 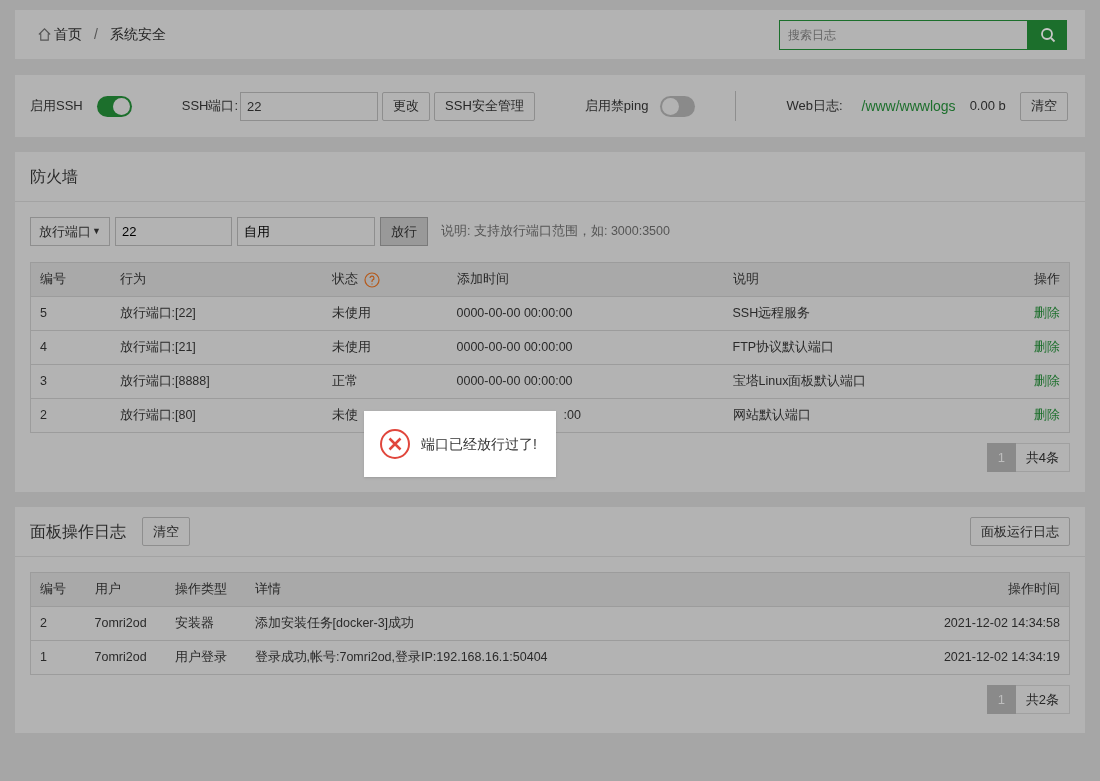 What do you see at coordinates (771, 313) in the screenshot?
I see `table-cell: SSH远程服务` at bounding box center [771, 313].